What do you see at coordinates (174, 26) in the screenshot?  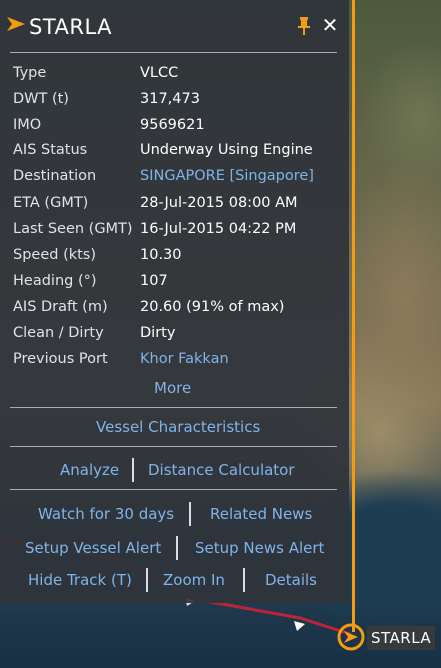 I see `panel-header: STARLA ✕` at bounding box center [174, 26].